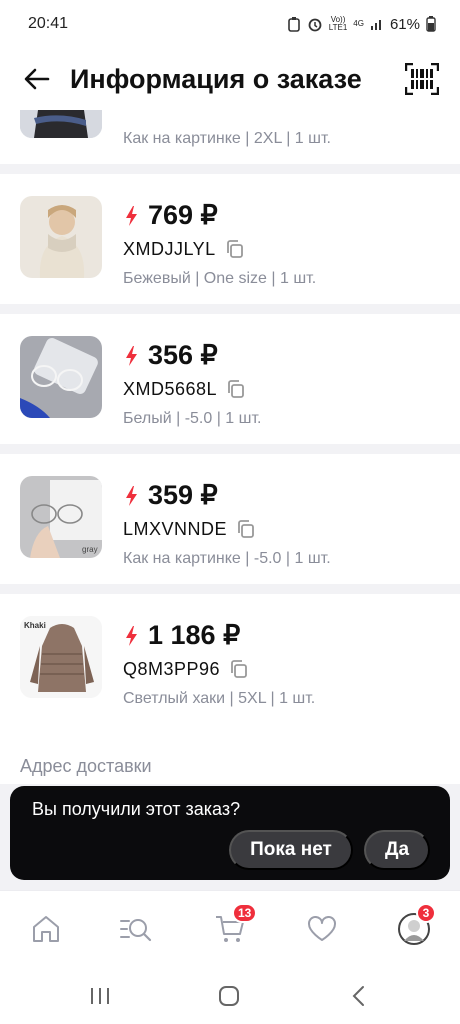 This screenshot has height=1024, width=460. I want to click on item-variant: Белый | -5.0 | 1 шт., so click(192, 418).